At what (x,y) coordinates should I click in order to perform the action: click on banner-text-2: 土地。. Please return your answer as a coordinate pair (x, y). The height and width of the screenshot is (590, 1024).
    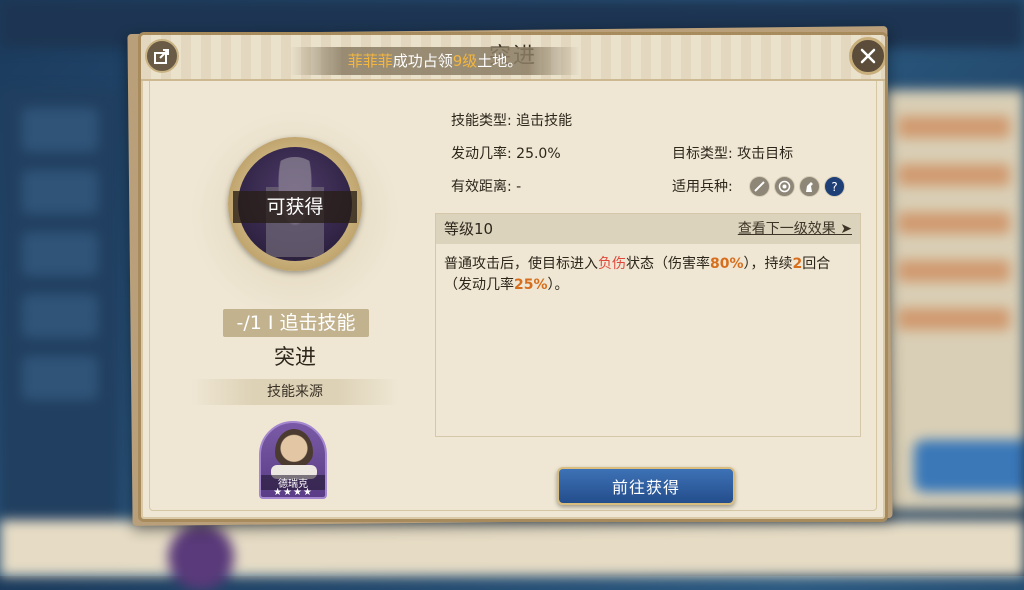
    Looking at the image, I should click on (500, 61).